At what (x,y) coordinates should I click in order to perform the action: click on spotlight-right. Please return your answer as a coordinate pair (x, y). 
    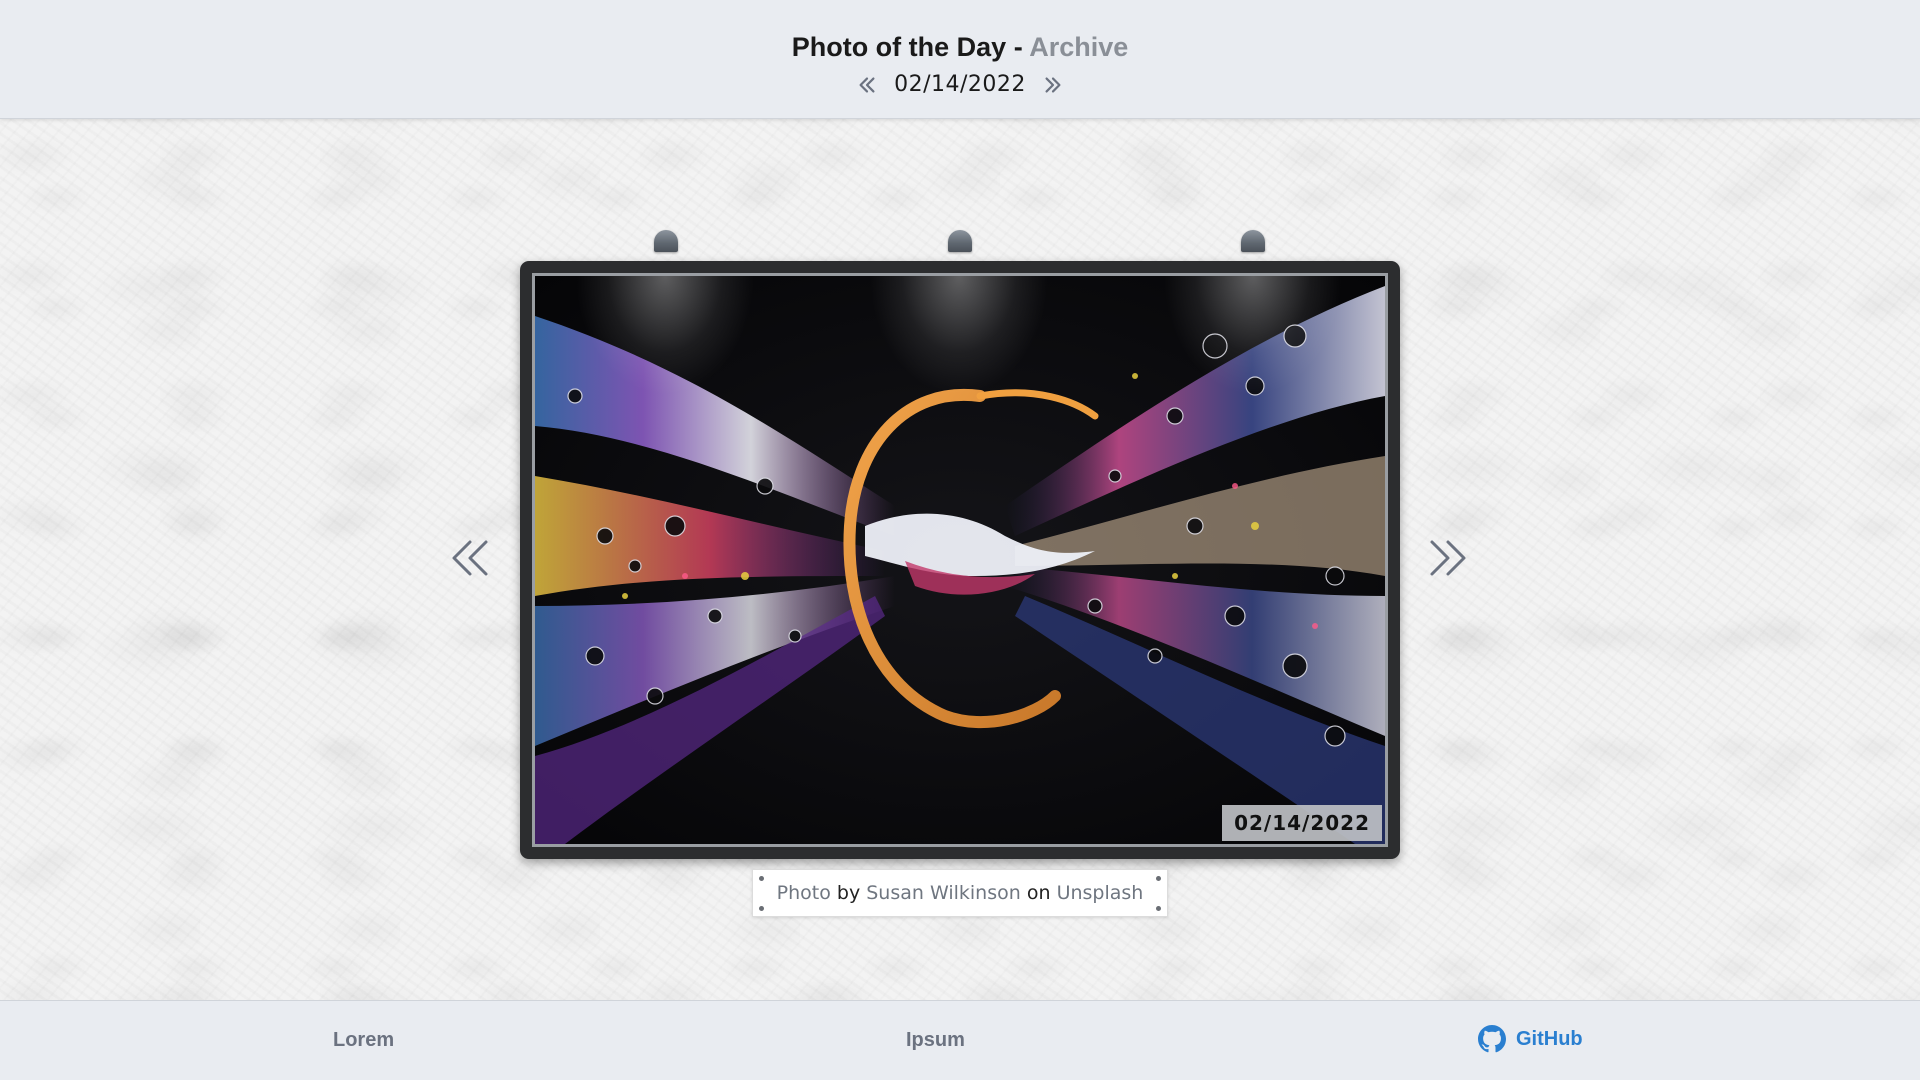
    Looking at the image, I should click on (1253, 241).